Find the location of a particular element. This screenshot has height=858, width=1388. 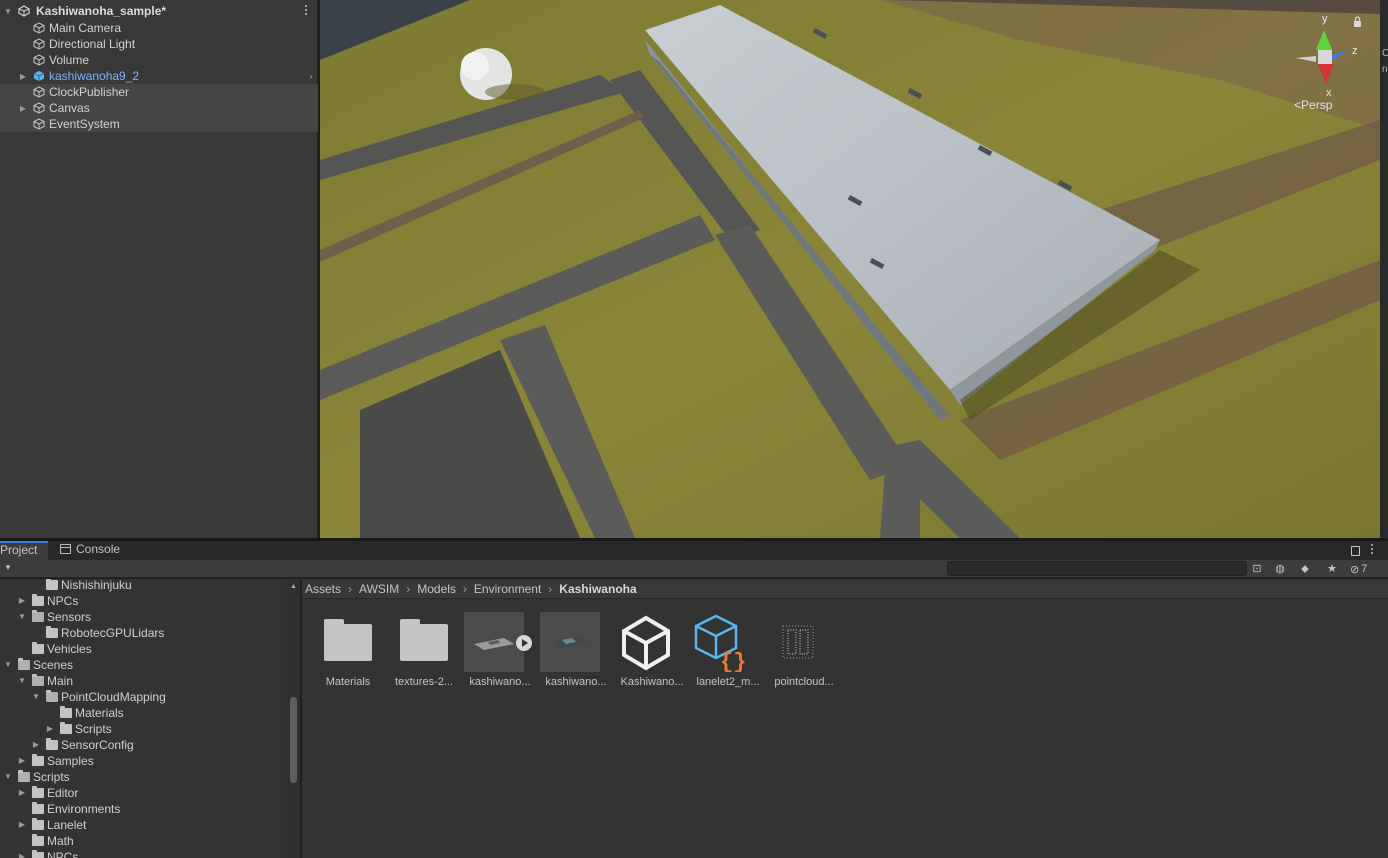

projection-toggle: <Persp is located at coordinates (1313, 105).